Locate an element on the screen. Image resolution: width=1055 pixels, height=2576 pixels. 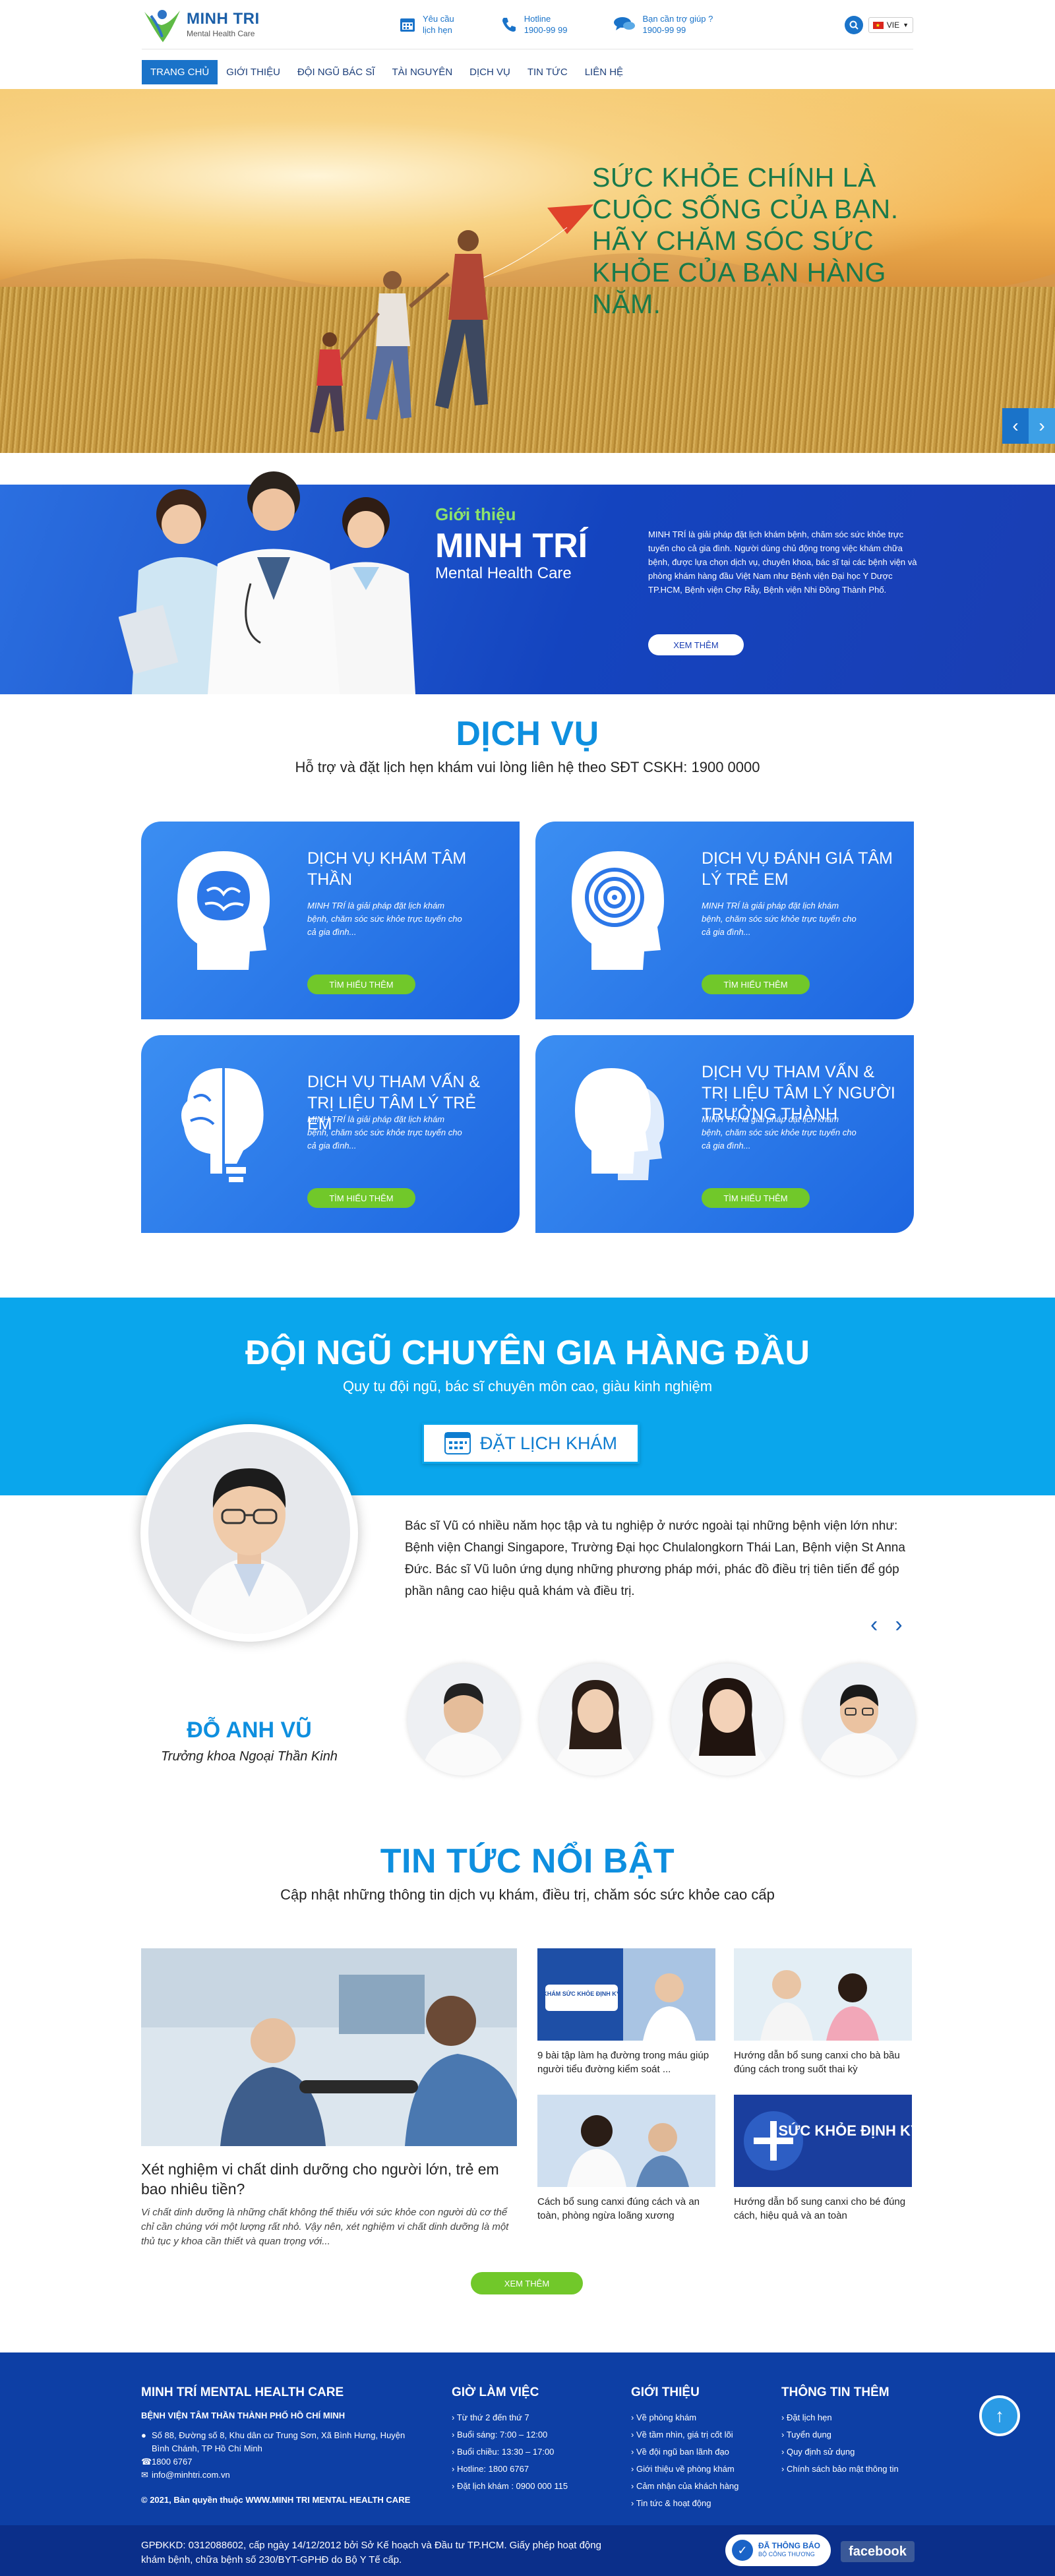
book-button-label: ĐẶT LỊCH KHÁM is located at coordinates (548, 1443).